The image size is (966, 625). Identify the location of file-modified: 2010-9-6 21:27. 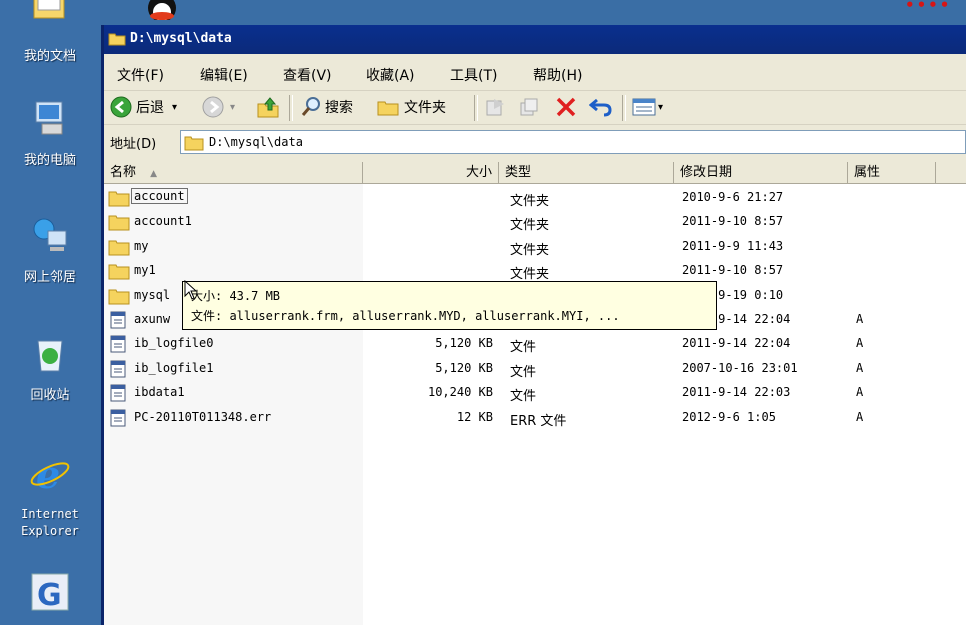
(733, 197).